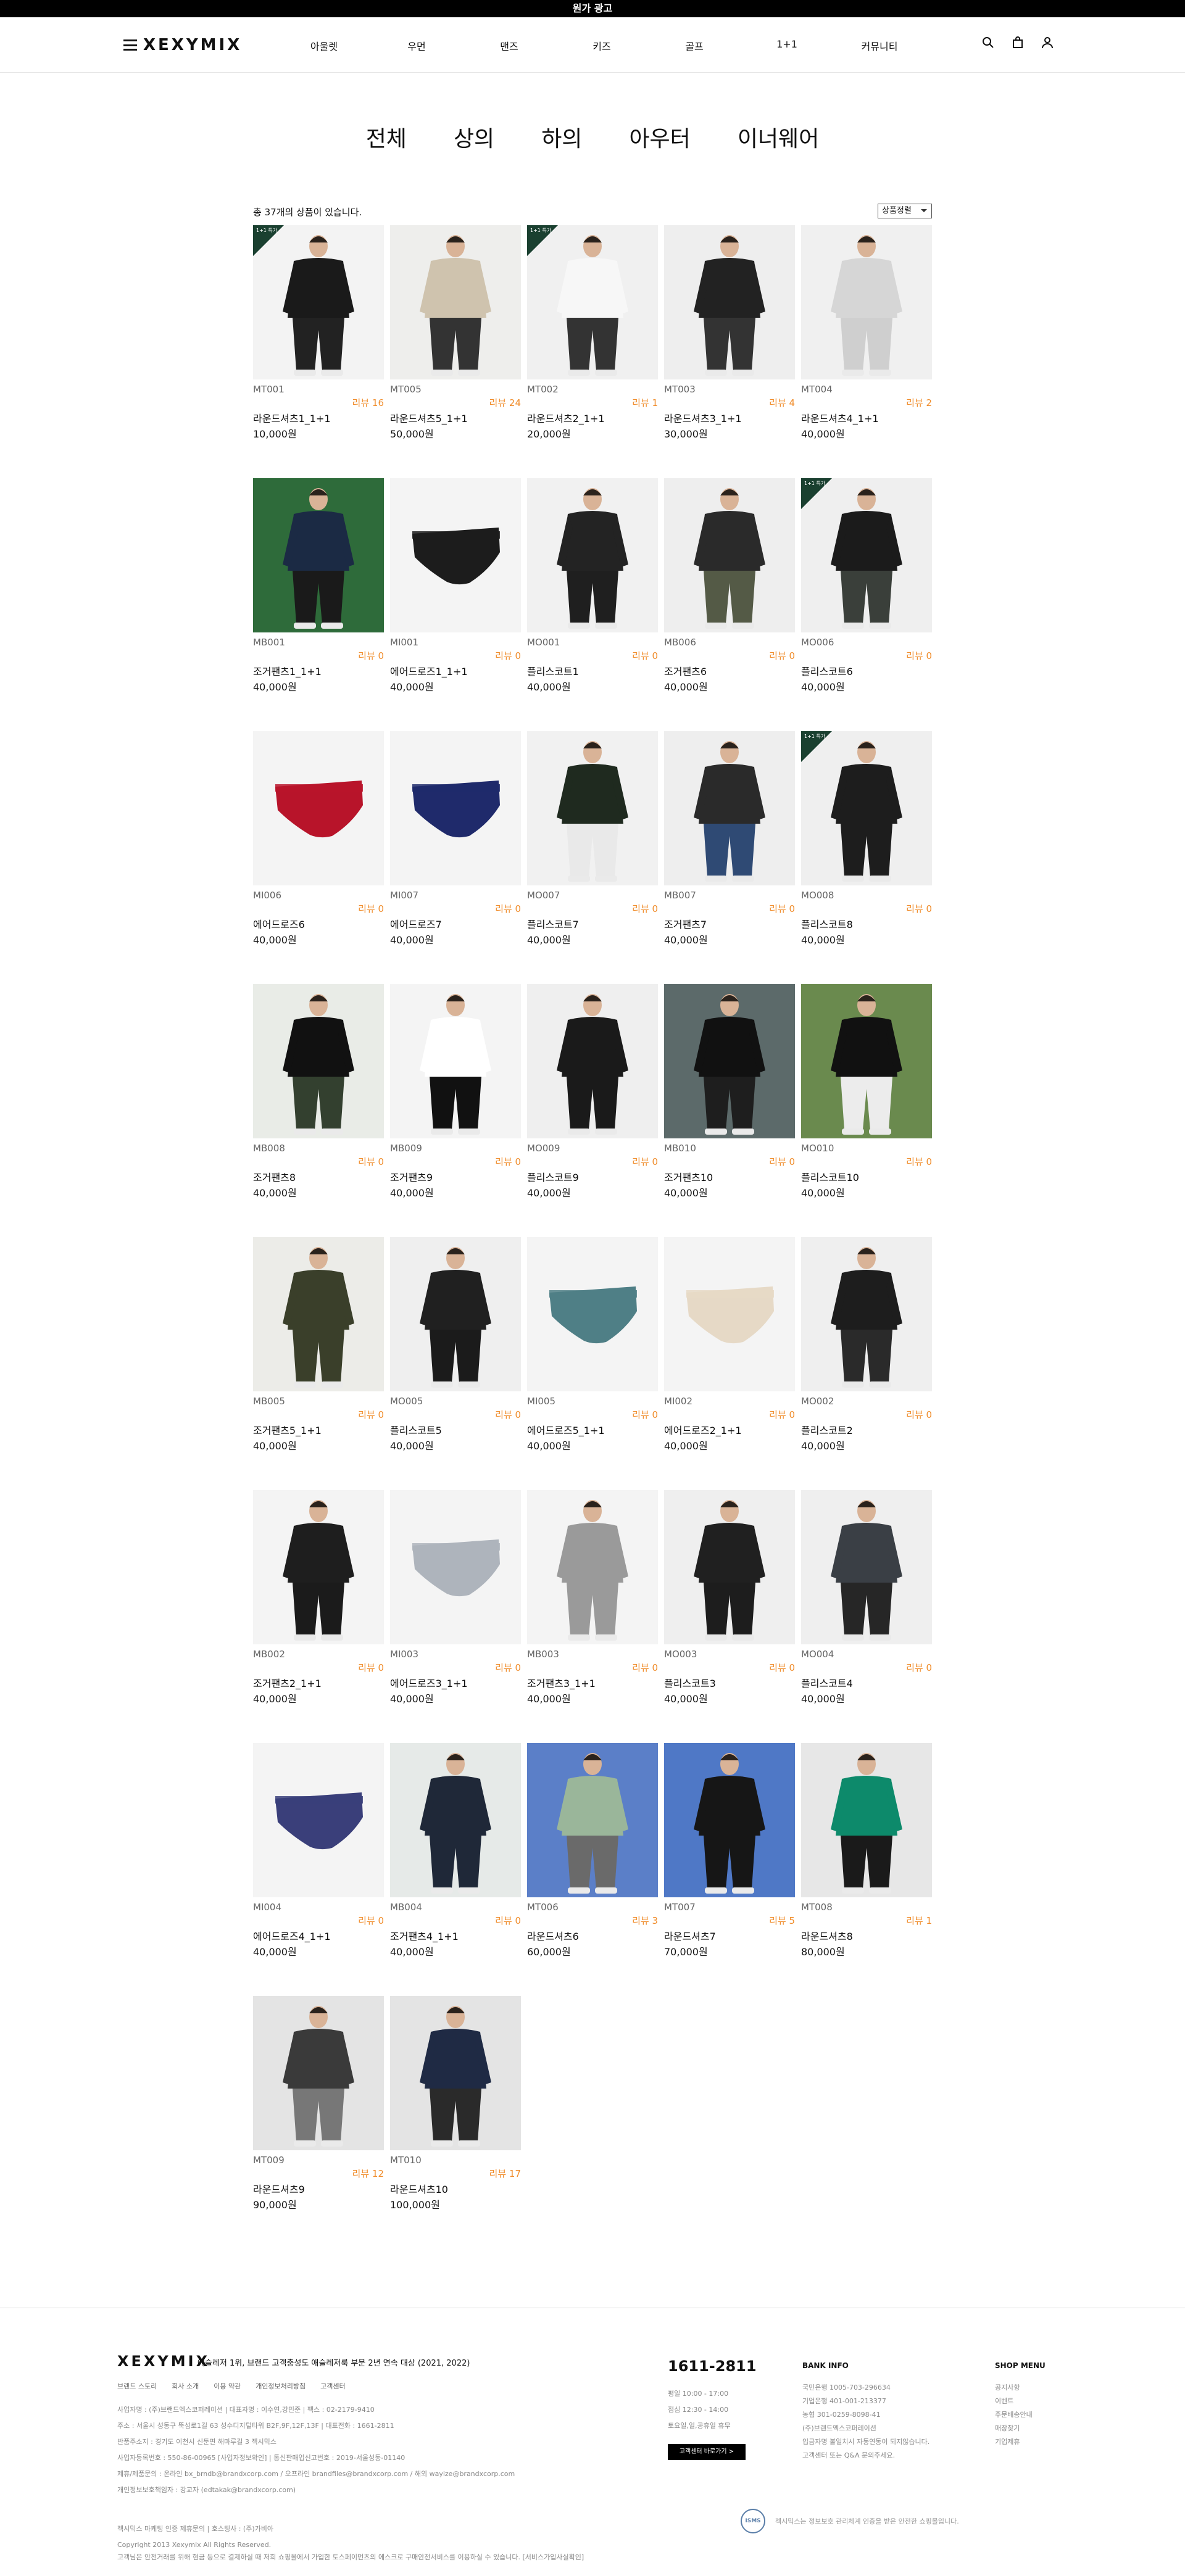 This screenshot has width=1185, height=2576. What do you see at coordinates (866, 342) in the screenshot?
I see `product-card: MT004 리뷰 2 라운드셔츠4_1+1 40,000원` at bounding box center [866, 342].